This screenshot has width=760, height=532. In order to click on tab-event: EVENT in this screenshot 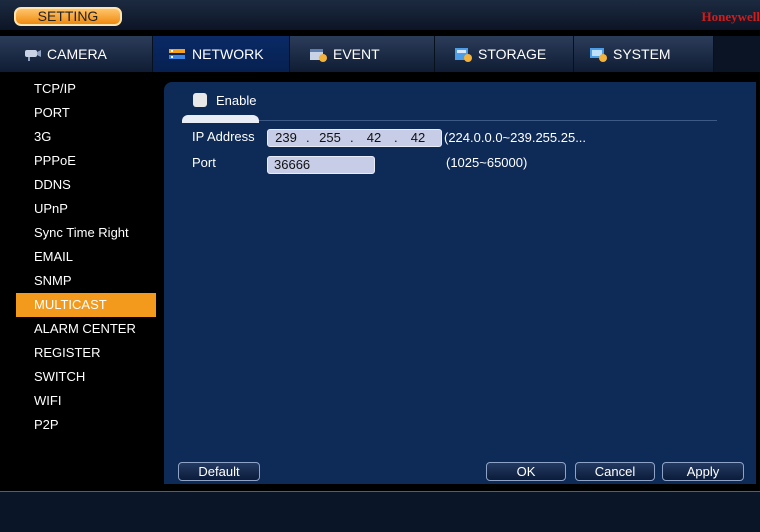, I will do `click(362, 54)`.